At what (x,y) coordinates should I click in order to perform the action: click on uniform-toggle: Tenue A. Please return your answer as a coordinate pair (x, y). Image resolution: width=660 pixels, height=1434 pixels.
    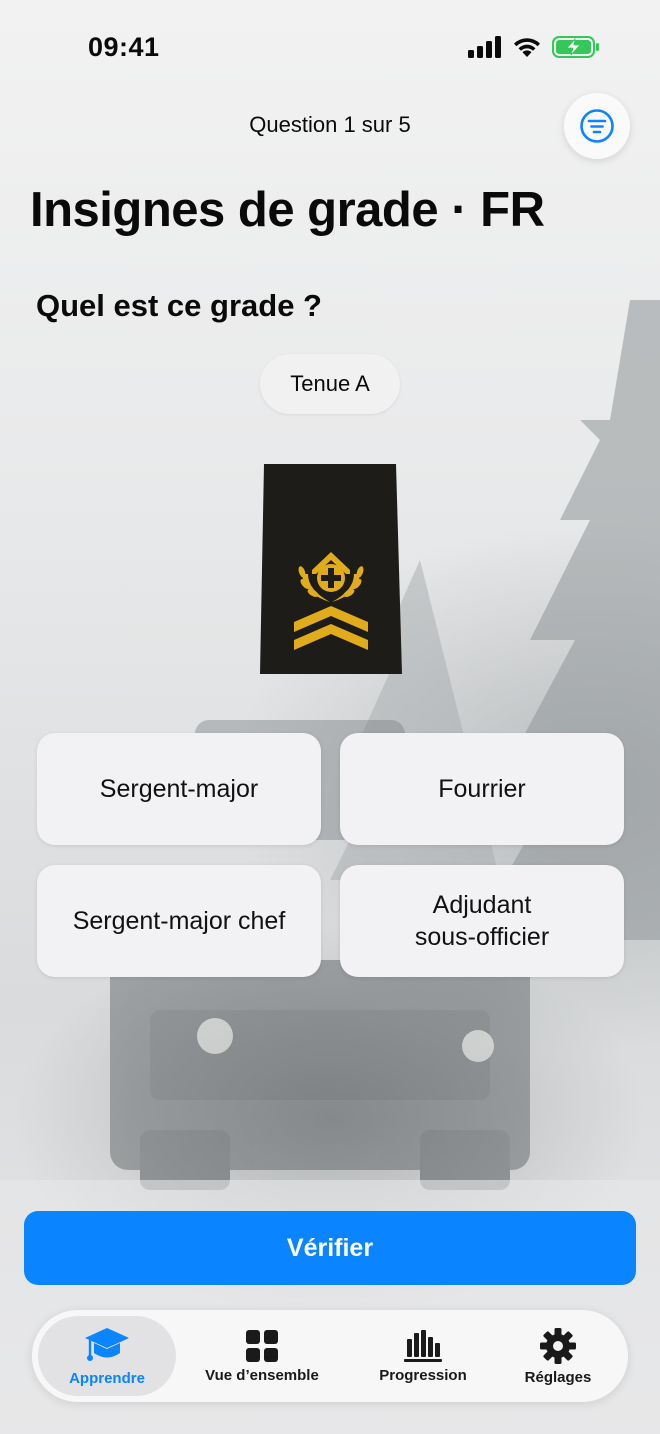
    Looking at the image, I should click on (330, 384).